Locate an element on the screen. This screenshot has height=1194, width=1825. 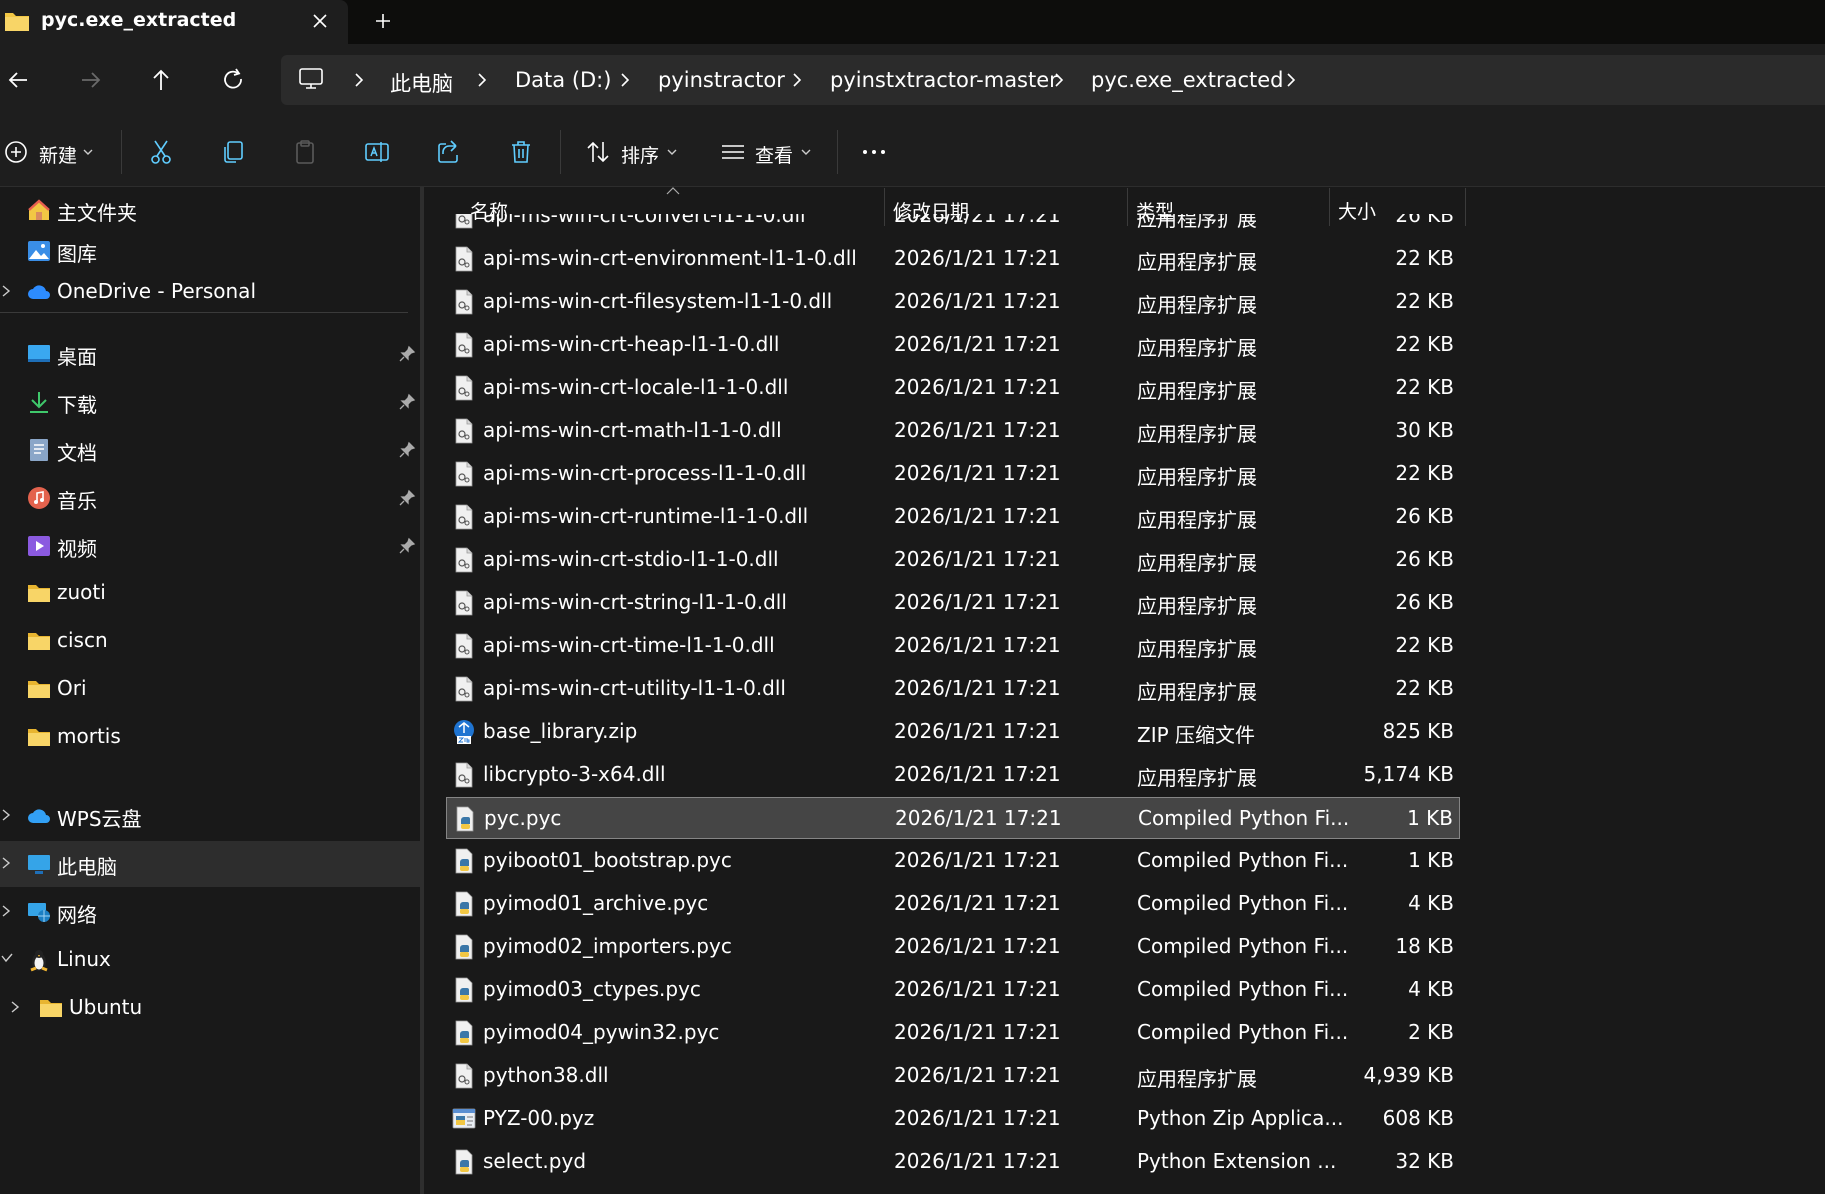
new-tab-icon is located at coordinates (383, 21).